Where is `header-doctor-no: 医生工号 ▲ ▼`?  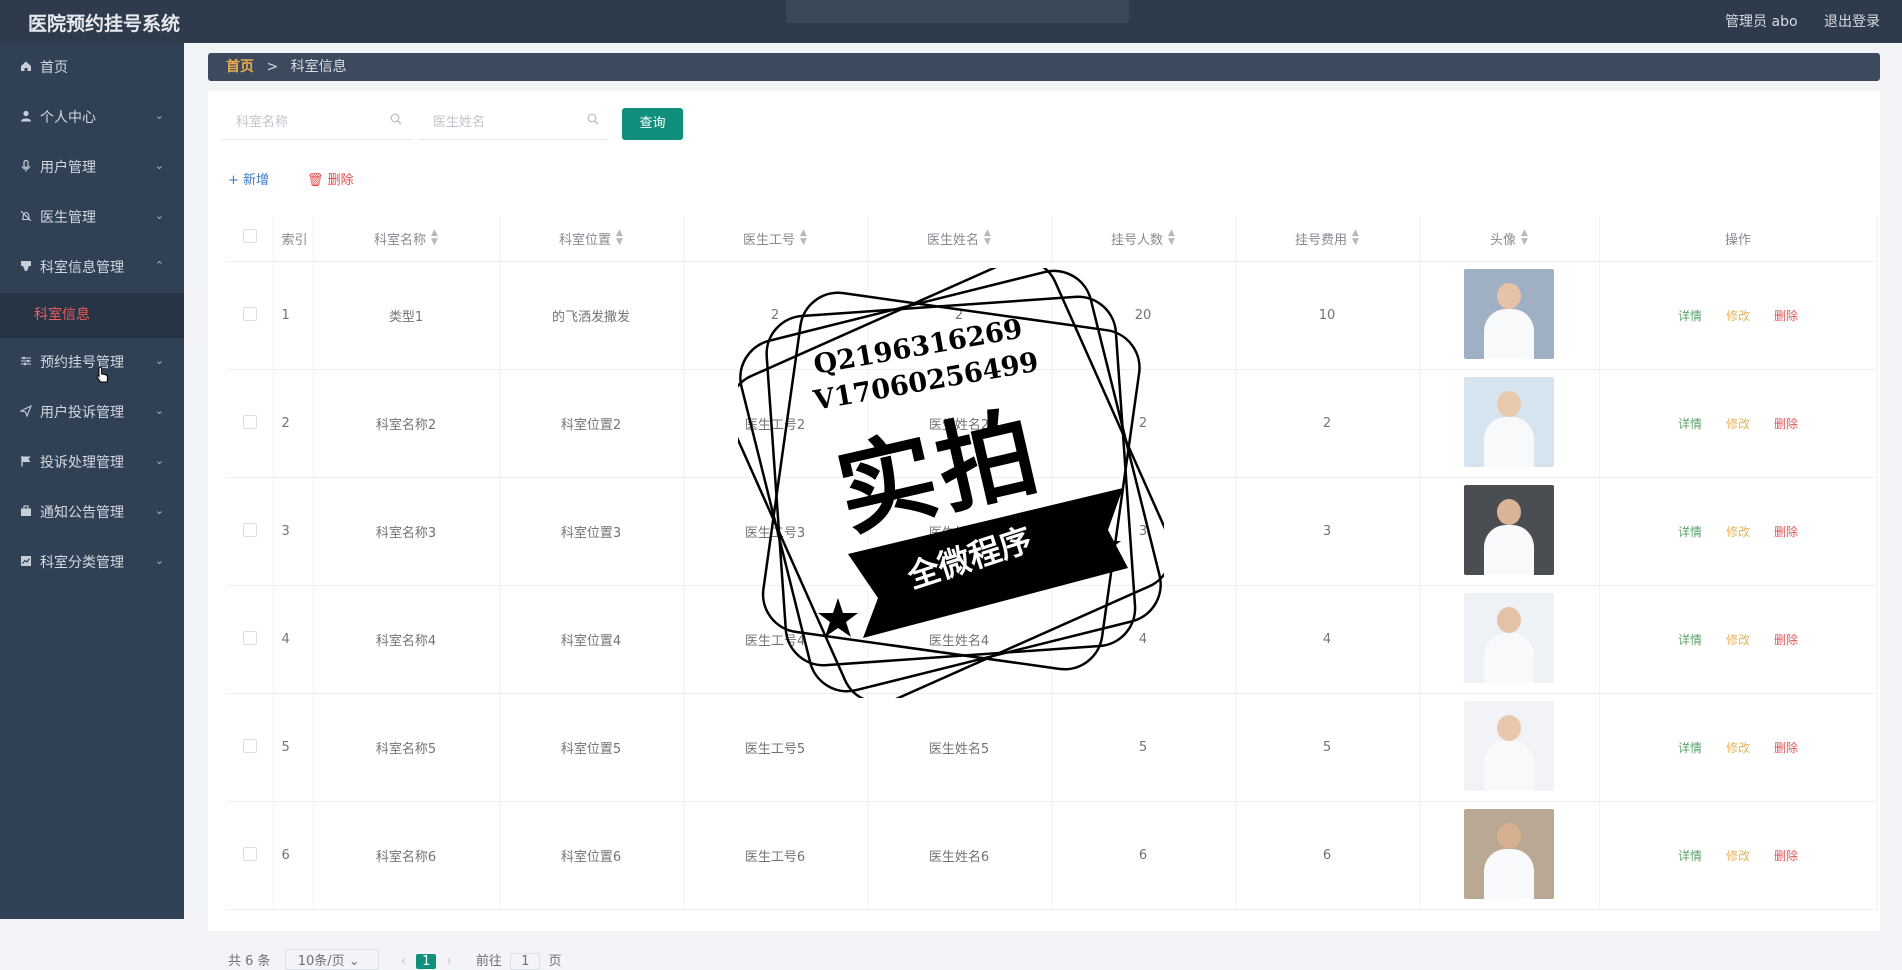
header-doctor-no: 医生工号 ▲ ▼ is located at coordinates (775, 238).